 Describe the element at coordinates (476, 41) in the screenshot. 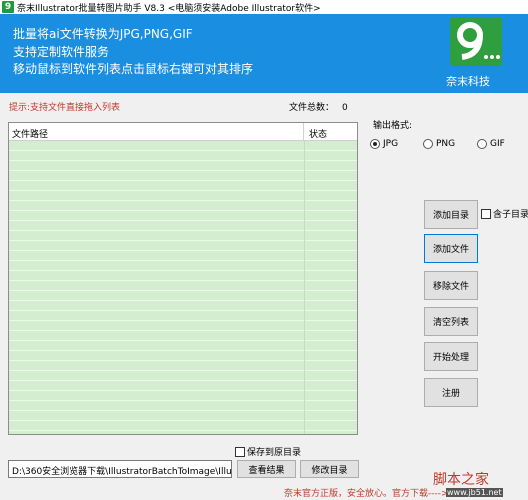

I see `company-logo` at that location.